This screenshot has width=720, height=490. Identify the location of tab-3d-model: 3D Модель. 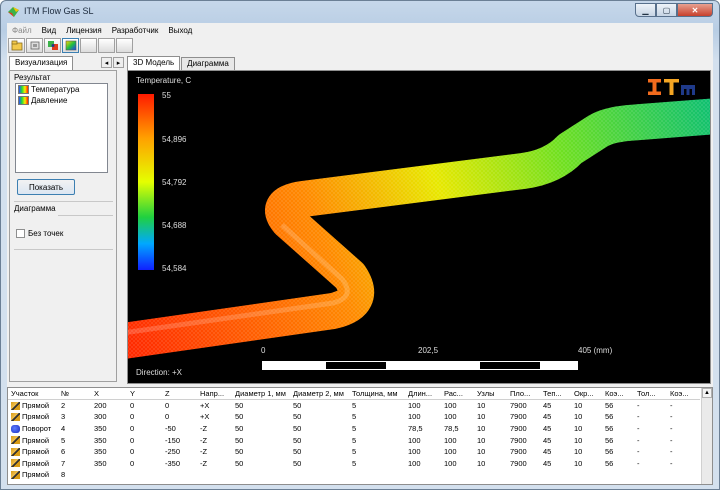
(154, 63).